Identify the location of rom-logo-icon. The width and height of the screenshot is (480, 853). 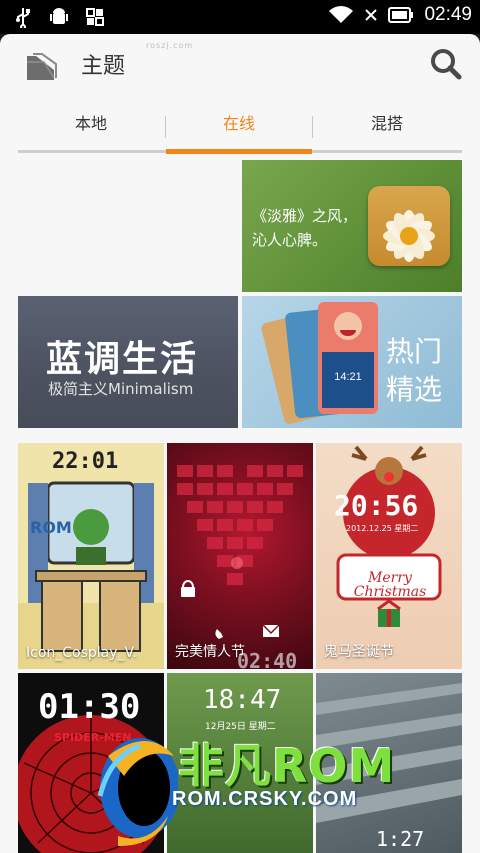
(137, 792).